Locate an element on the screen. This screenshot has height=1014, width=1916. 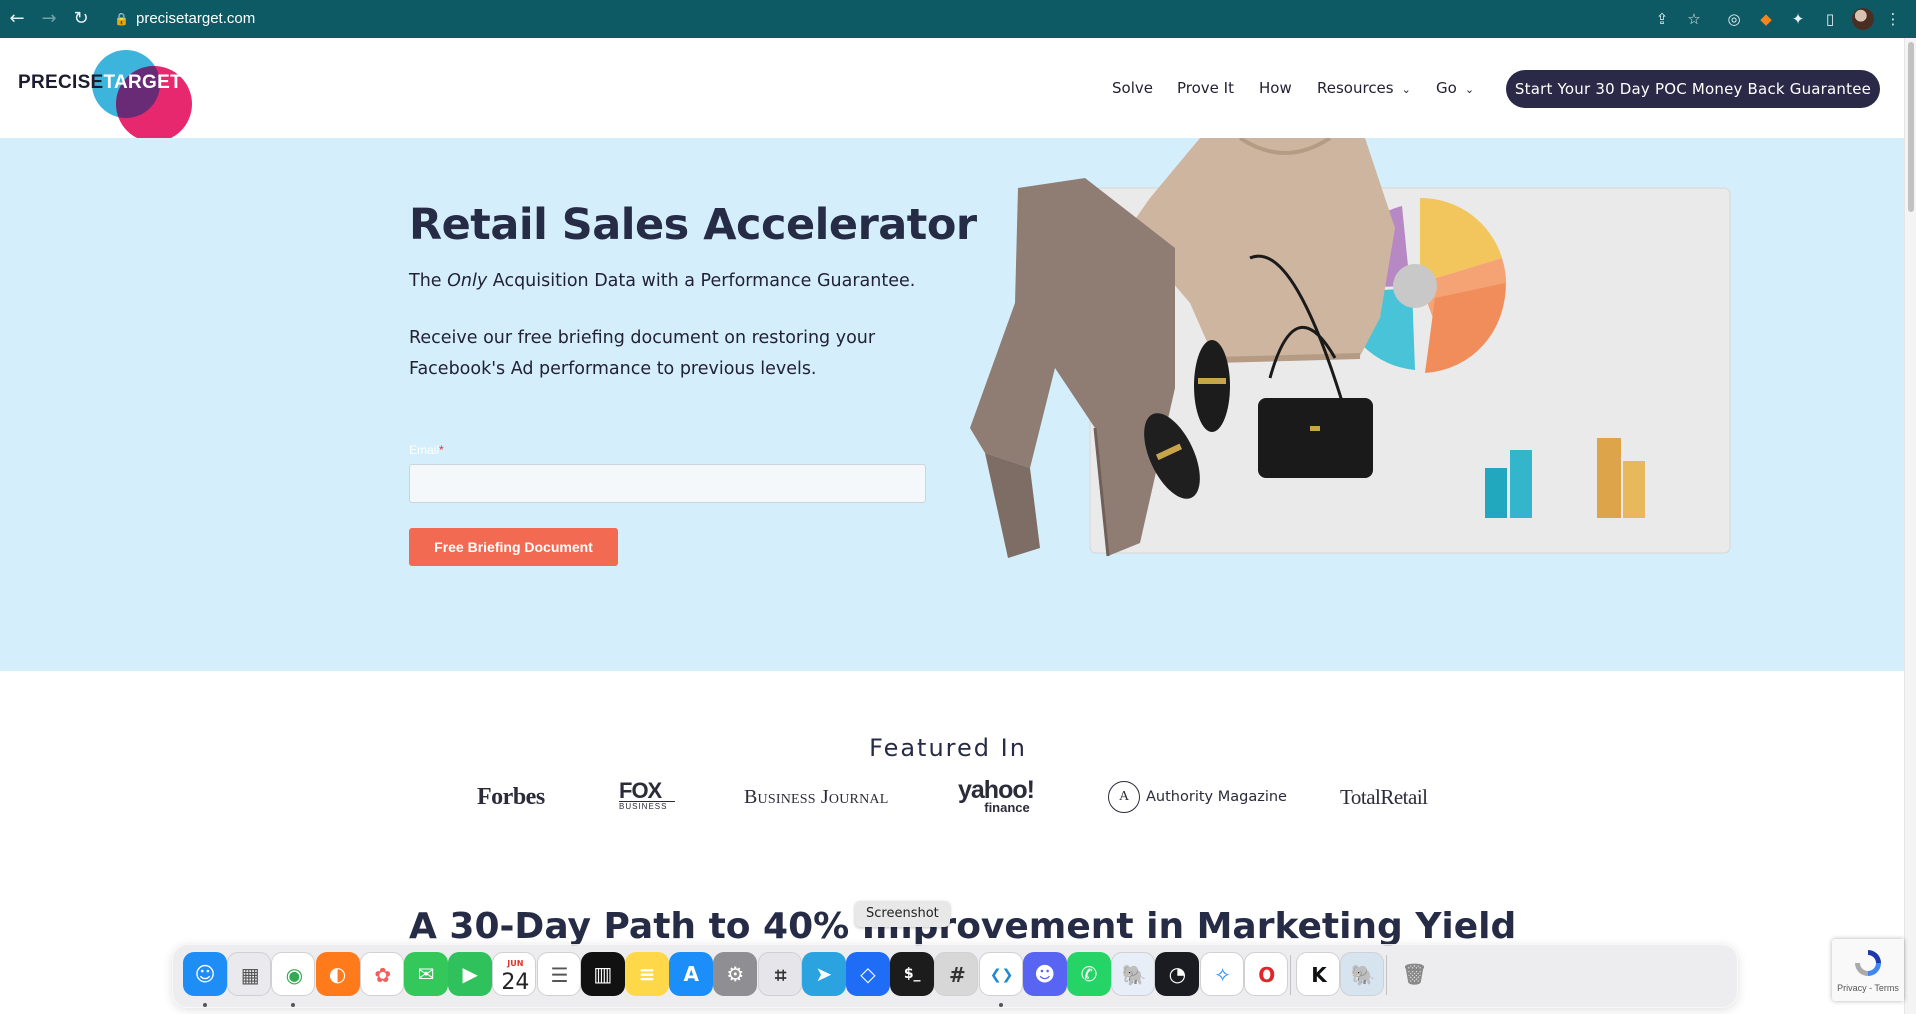
metamask-icon: ◆ is located at coordinates (1766, 19).